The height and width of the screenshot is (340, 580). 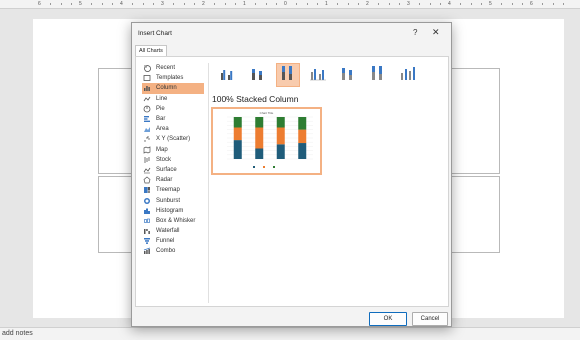 What do you see at coordinates (173, 231) in the screenshot?
I see `category-item-waterfall: Waterfall` at bounding box center [173, 231].